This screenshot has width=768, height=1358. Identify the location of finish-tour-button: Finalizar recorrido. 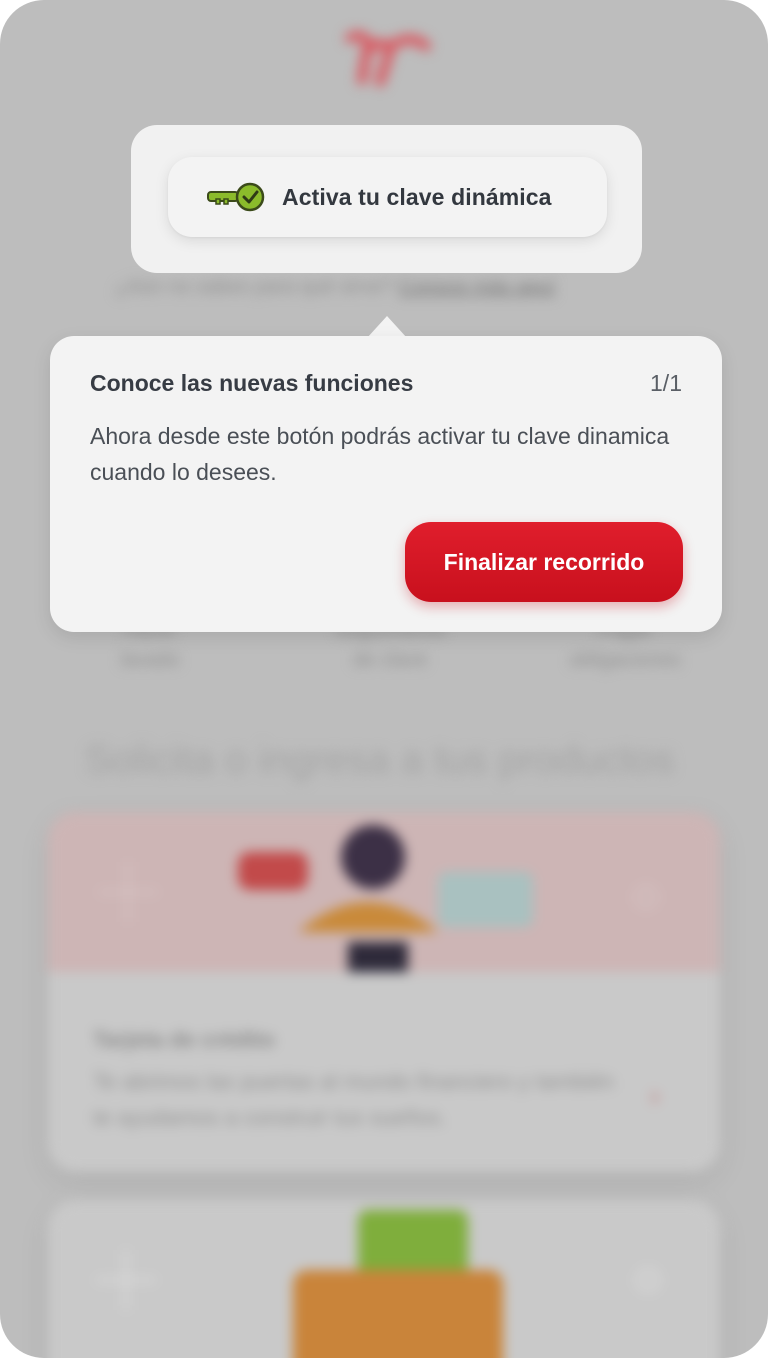
(544, 562).